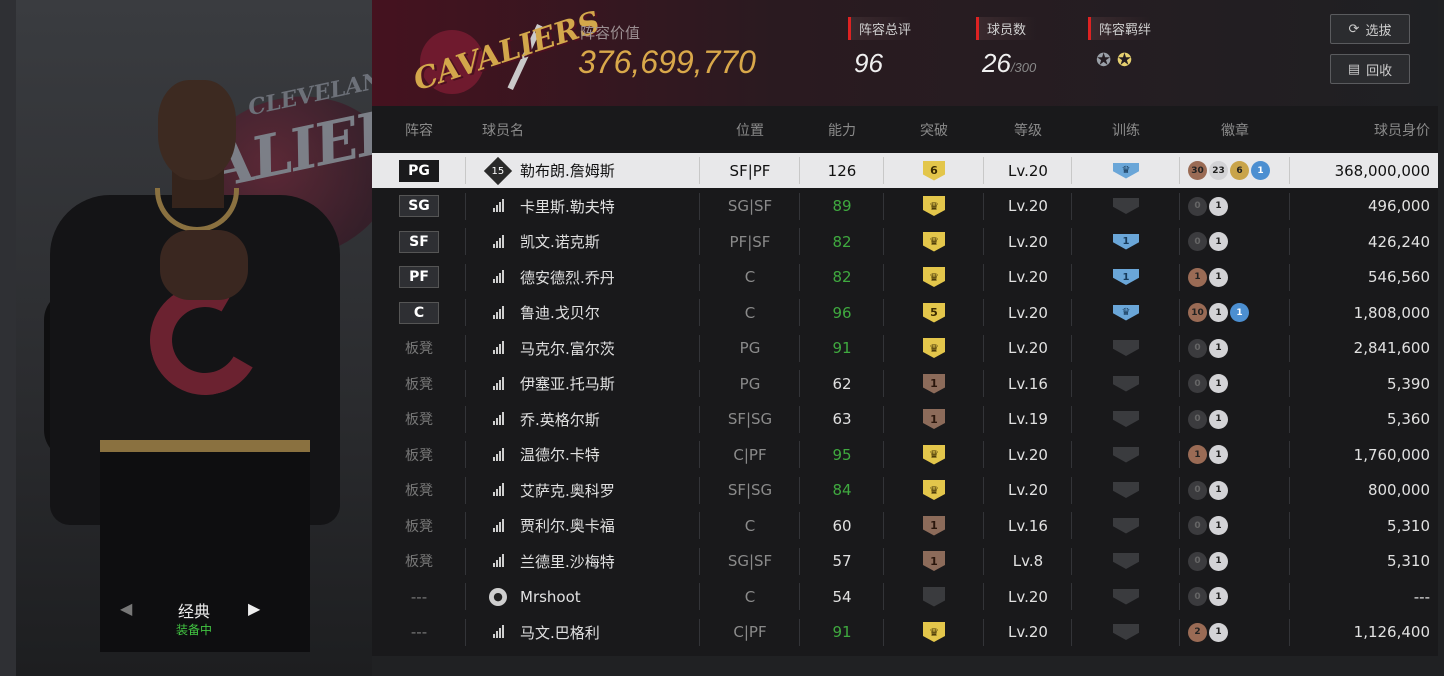 The width and height of the screenshot is (1444, 676). I want to click on col-level: 等级, so click(1028, 130).